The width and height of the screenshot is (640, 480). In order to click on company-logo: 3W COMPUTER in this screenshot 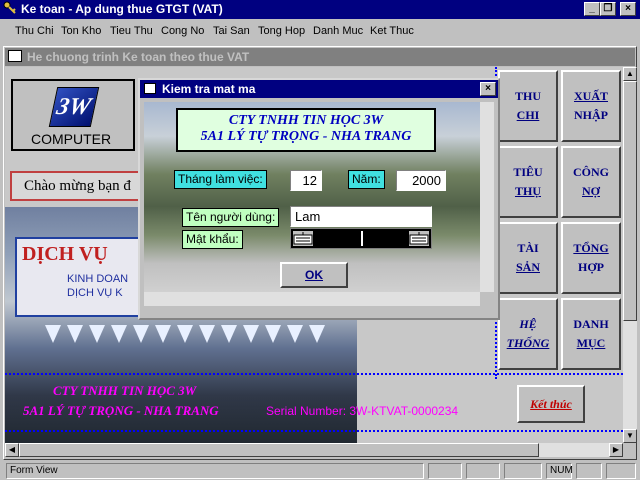, I will do `click(73, 115)`.